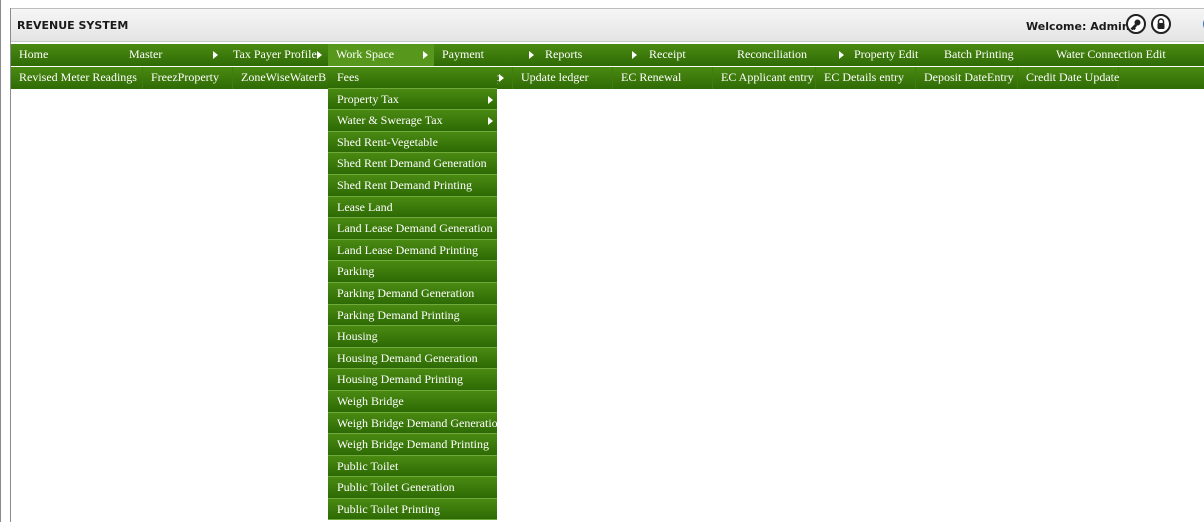  What do you see at coordinates (381, 55) in the screenshot?
I see `menu-work-space: Work Space` at bounding box center [381, 55].